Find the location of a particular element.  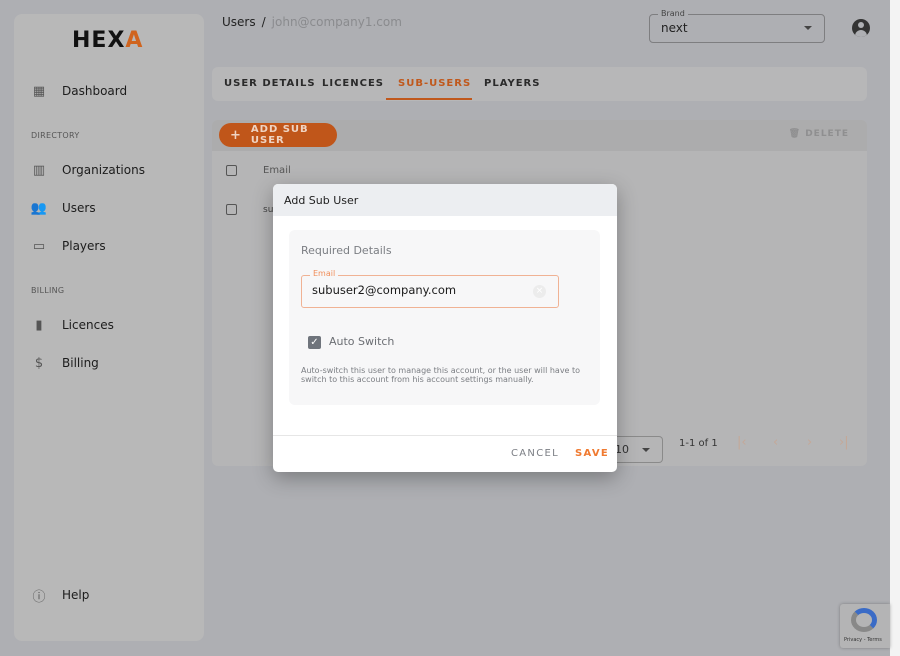

toolbar: + ADD SUB USER 🗑 DELETE is located at coordinates (539, 135).